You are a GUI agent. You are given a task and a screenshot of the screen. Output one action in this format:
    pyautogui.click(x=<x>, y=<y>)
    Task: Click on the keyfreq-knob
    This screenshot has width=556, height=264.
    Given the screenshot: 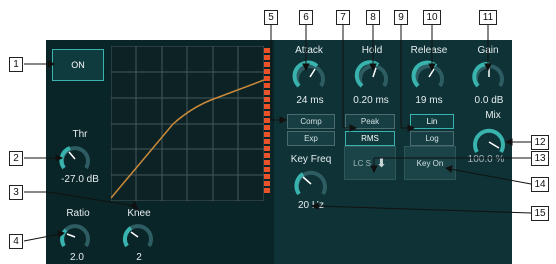 What is the action you would take?
    pyautogui.click(x=311, y=182)
    